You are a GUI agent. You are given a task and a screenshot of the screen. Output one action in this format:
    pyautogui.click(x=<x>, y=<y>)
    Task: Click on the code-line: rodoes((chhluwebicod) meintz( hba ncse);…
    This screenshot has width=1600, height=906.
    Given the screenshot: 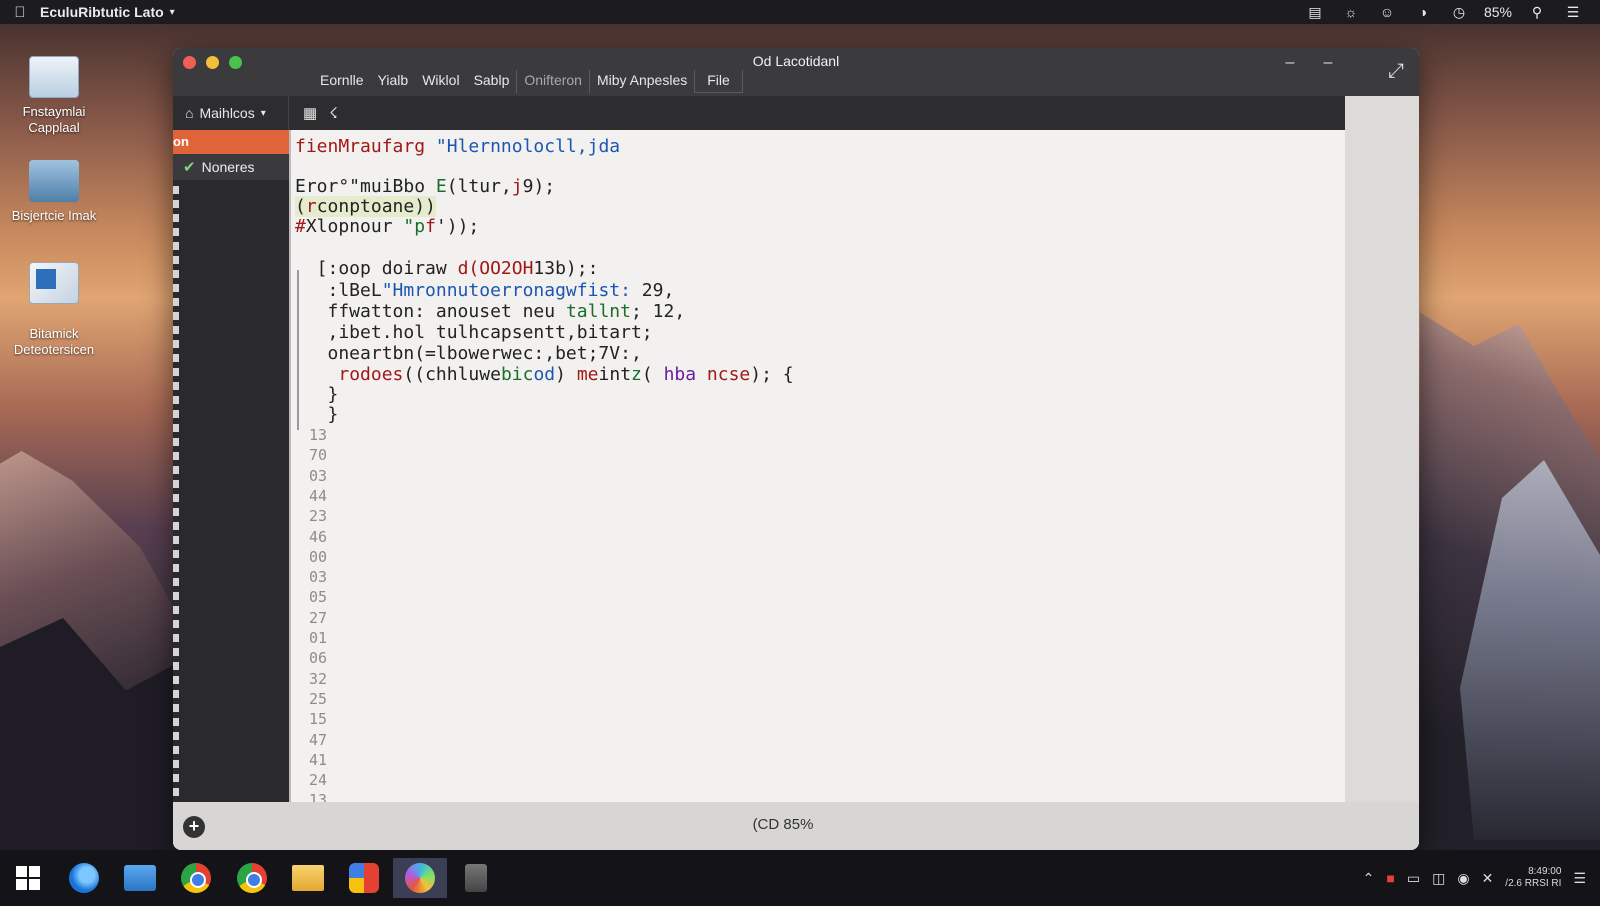 What is the action you would take?
    pyautogui.click(x=566, y=374)
    